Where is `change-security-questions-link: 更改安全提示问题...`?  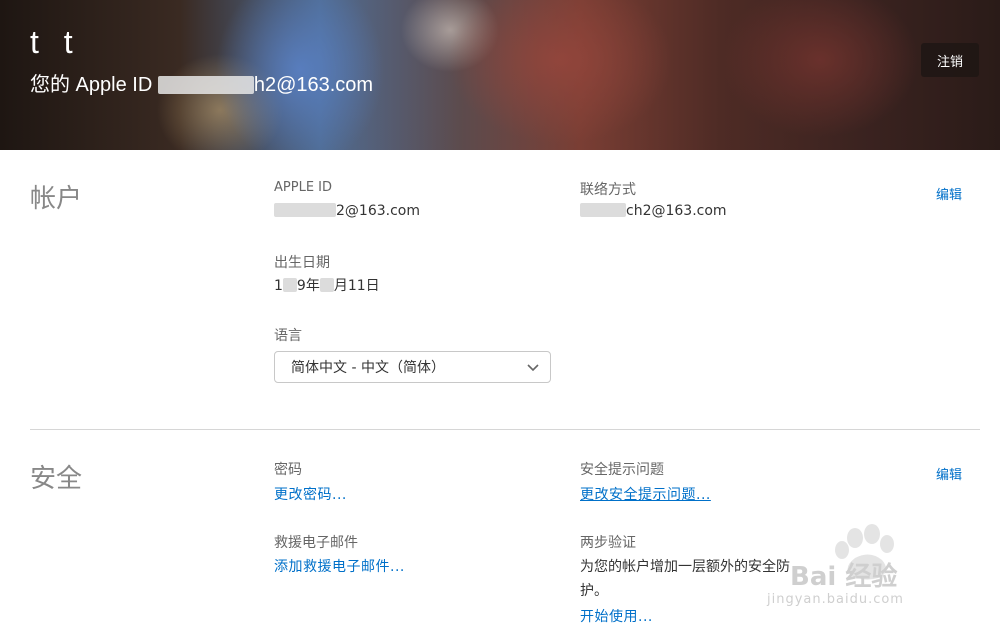
change-security-questions-link: 更改安全提示问题... is located at coordinates (645, 494).